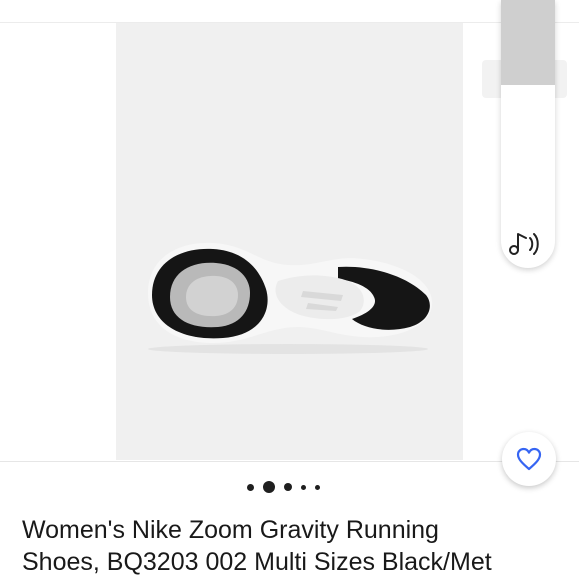 The width and height of the screenshot is (579, 580). I want to click on scroll-thumb, so click(528, 42).